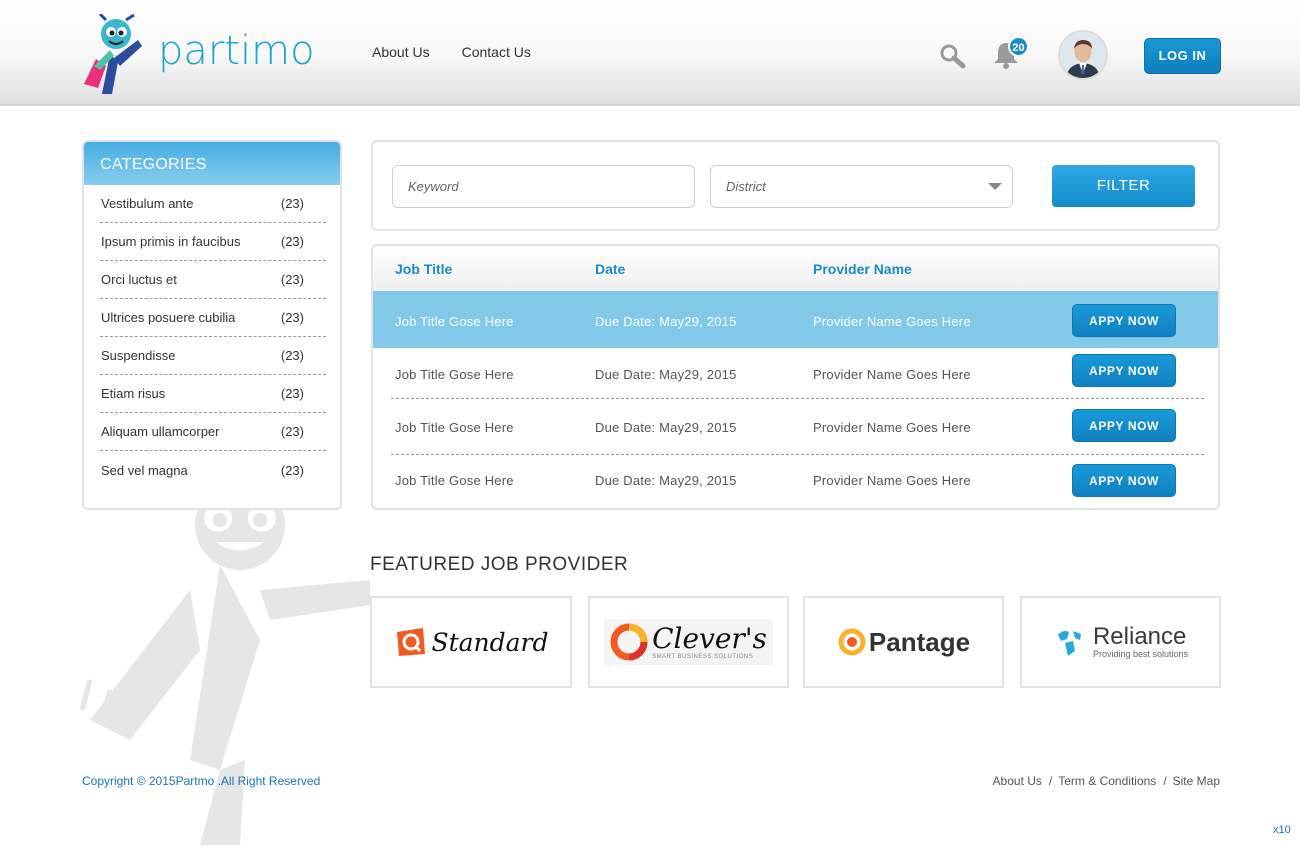 The width and height of the screenshot is (1300, 850). What do you see at coordinates (401, 52) in the screenshot?
I see `nav-about-us: About Us` at bounding box center [401, 52].